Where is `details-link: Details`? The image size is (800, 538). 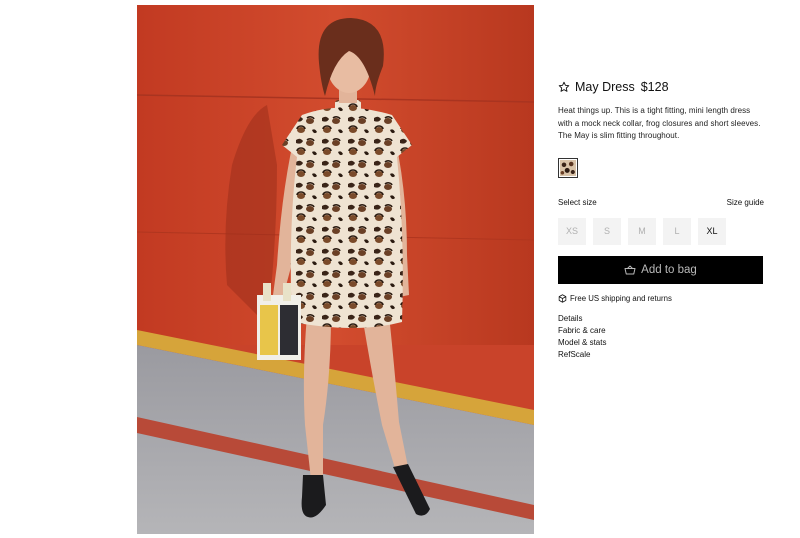 details-link: Details is located at coordinates (661, 319).